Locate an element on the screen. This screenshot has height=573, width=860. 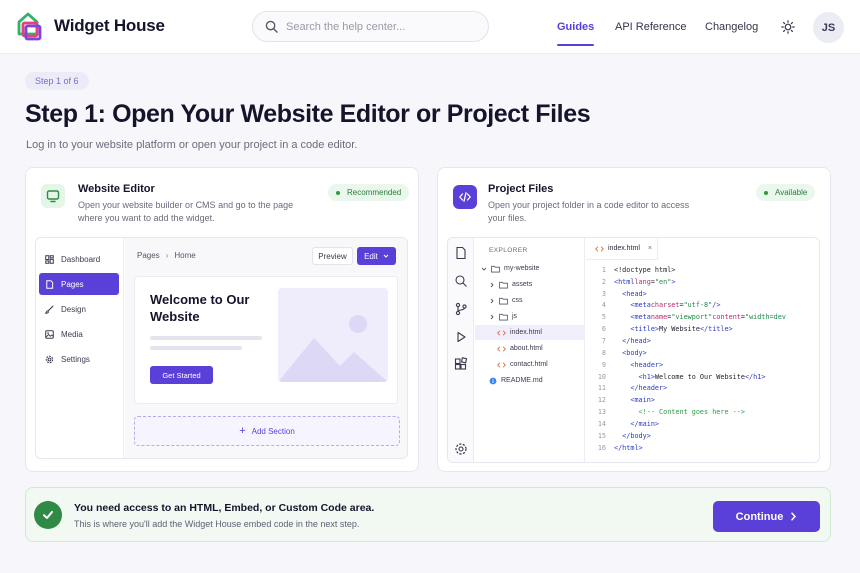
breadcrumb-home: Home is located at coordinates (184, 255).